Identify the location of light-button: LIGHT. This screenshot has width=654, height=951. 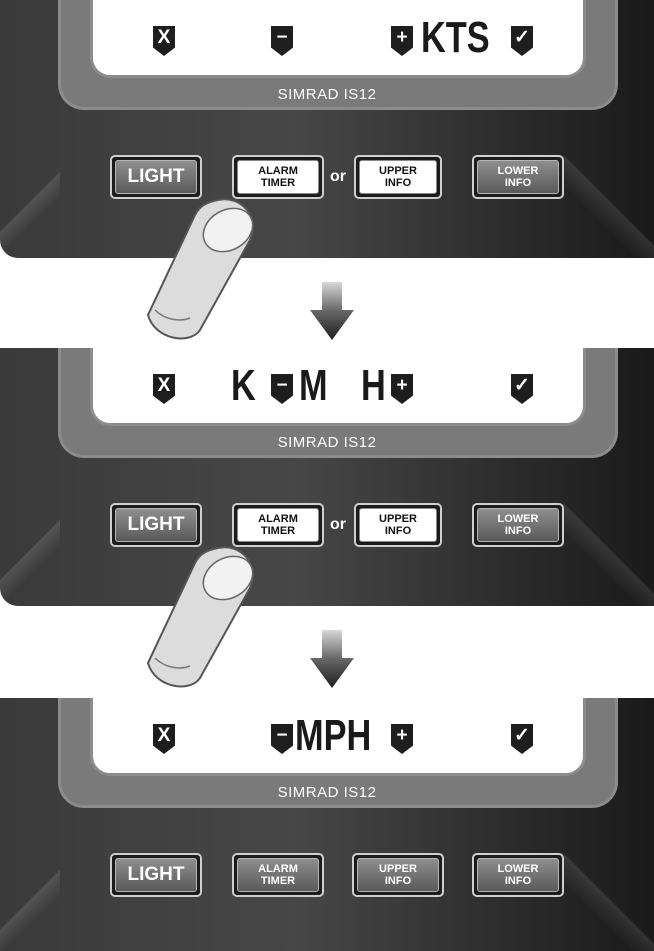
(156, 875).